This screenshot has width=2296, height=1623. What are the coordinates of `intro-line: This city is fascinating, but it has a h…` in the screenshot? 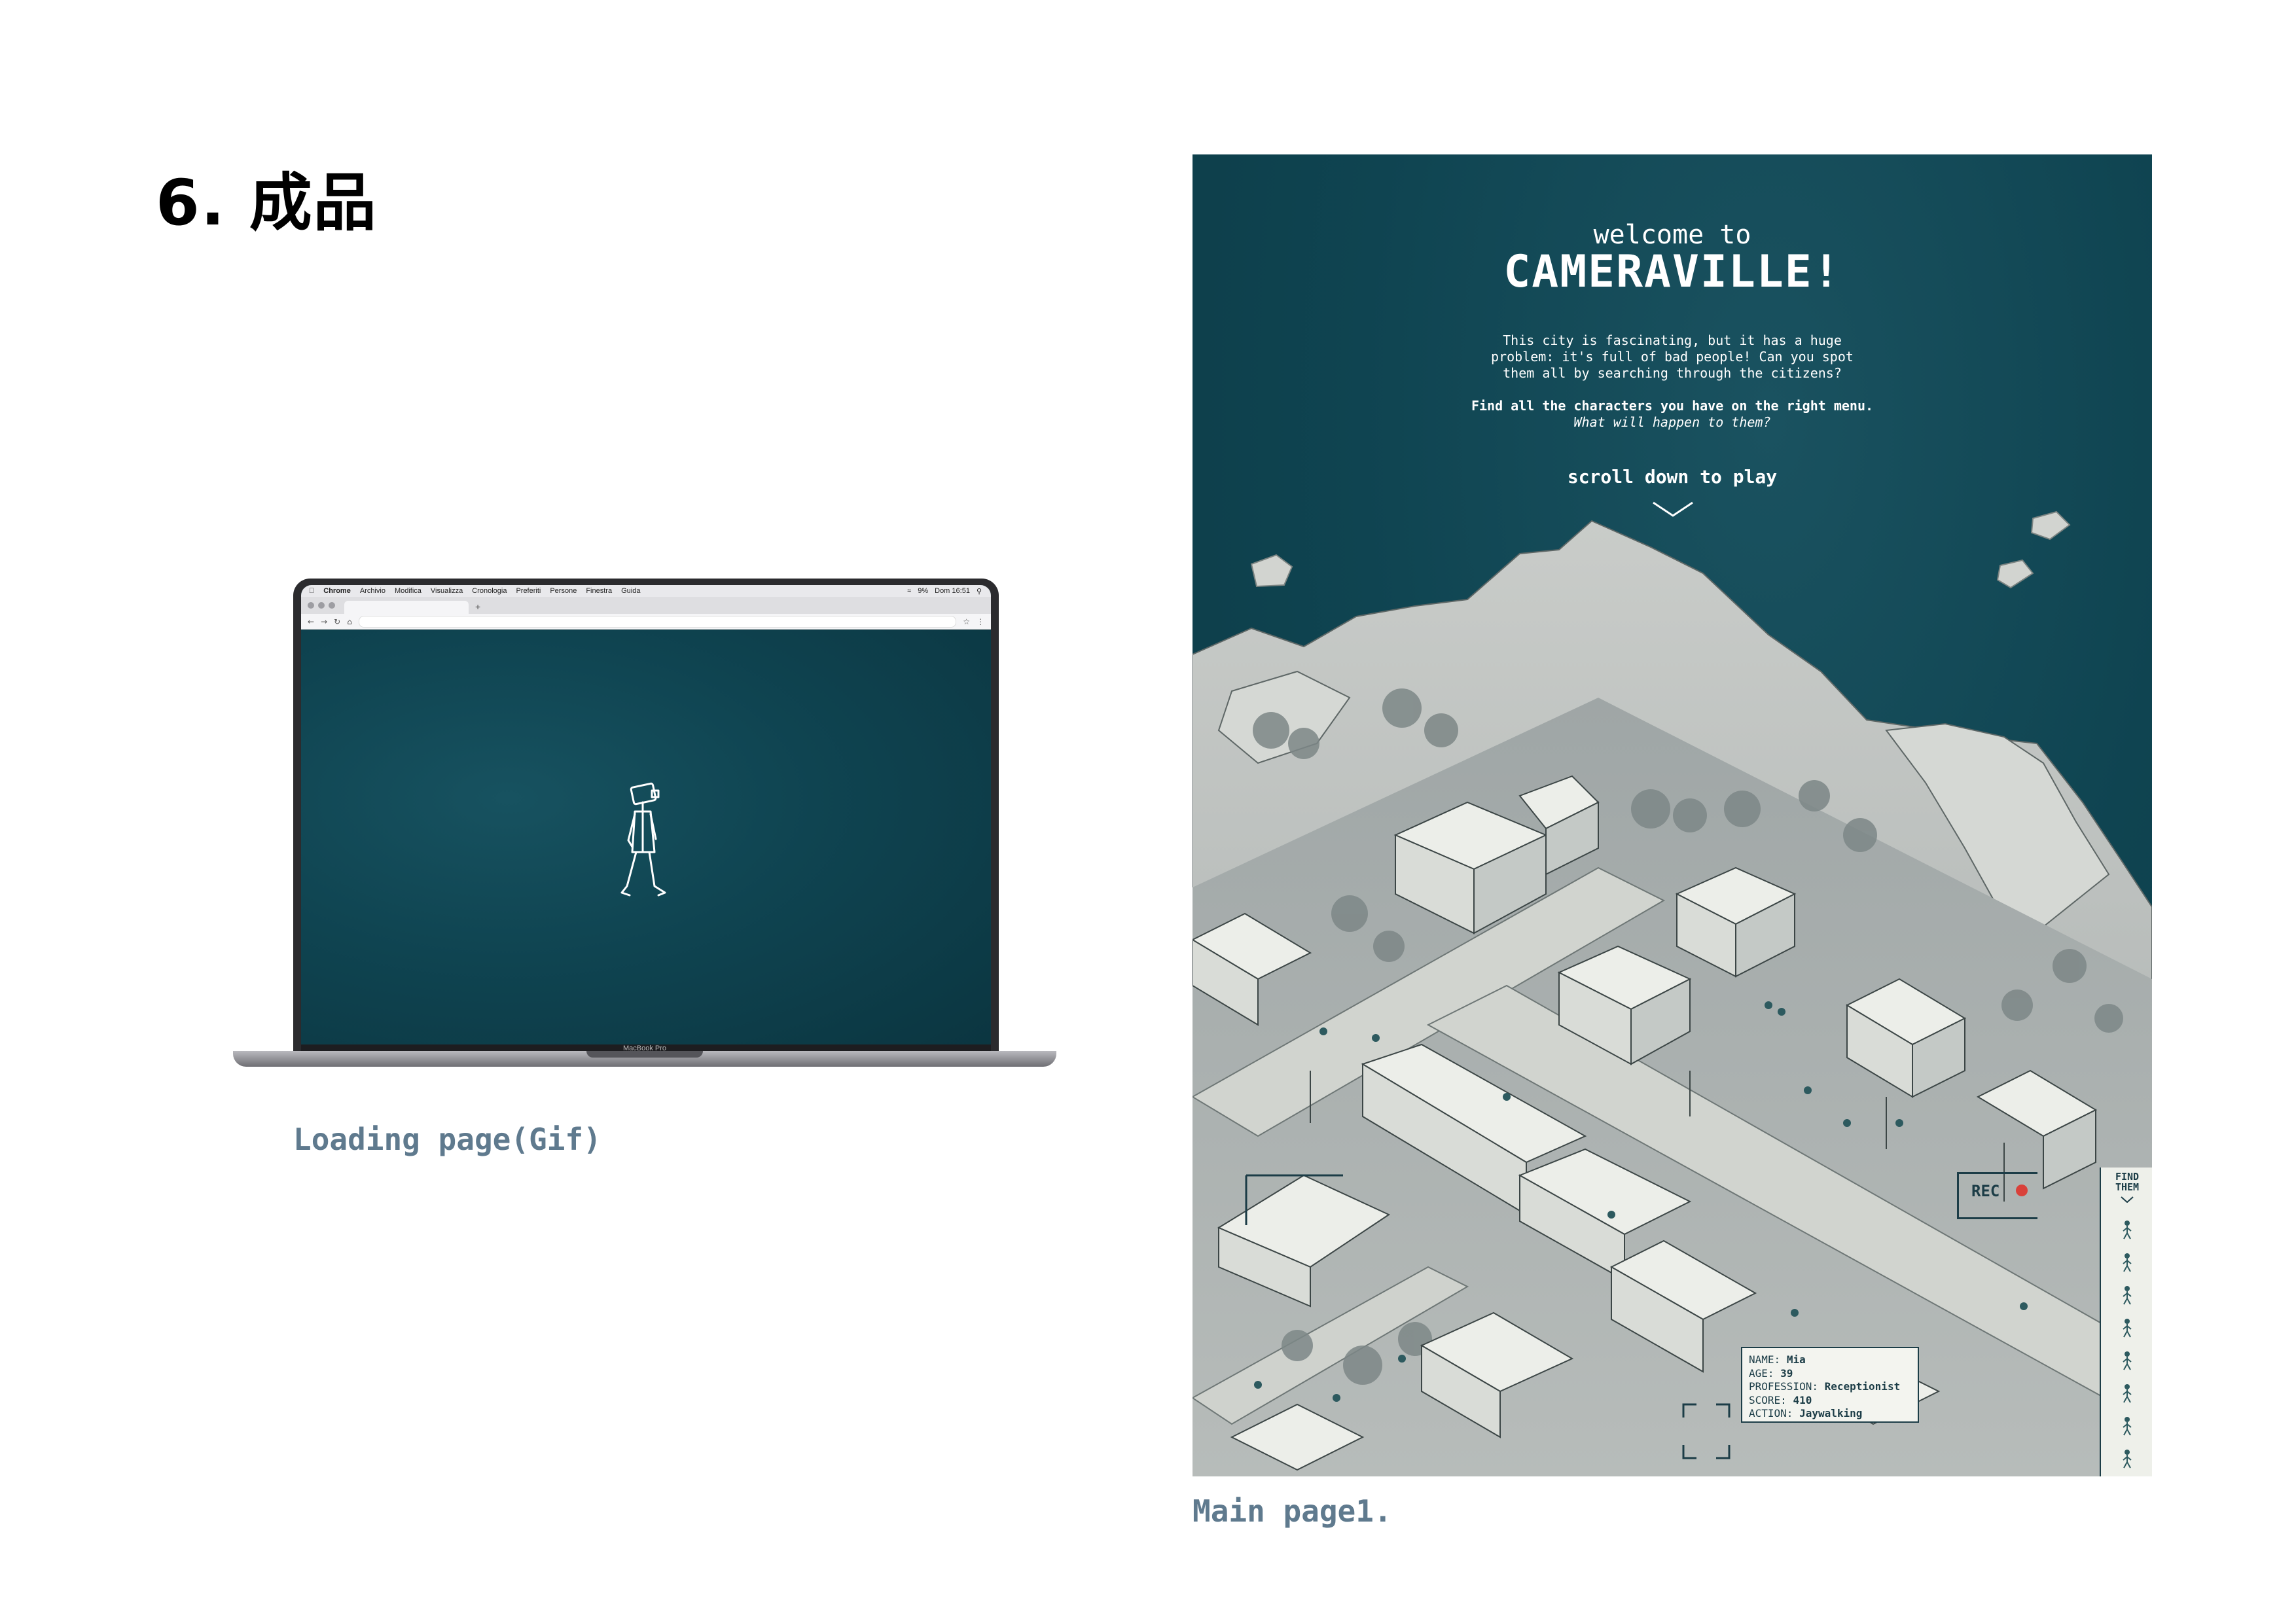 It's located at (1672, 340).